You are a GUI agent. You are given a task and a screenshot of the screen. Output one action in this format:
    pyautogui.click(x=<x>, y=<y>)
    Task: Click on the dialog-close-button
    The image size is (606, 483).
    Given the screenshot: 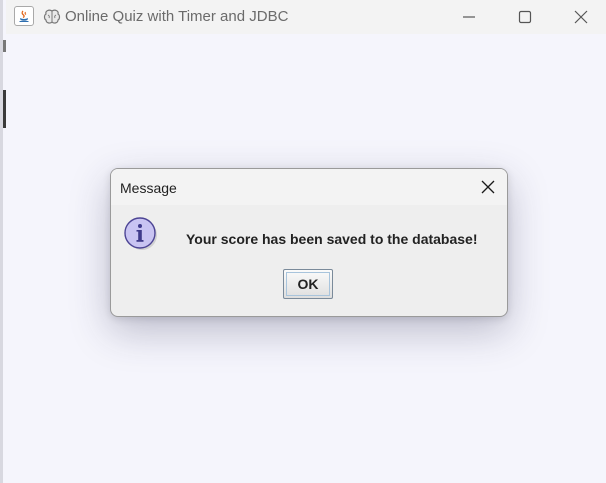 What is the action you would take?
    pyautogui.click(x=488, y=187)
    